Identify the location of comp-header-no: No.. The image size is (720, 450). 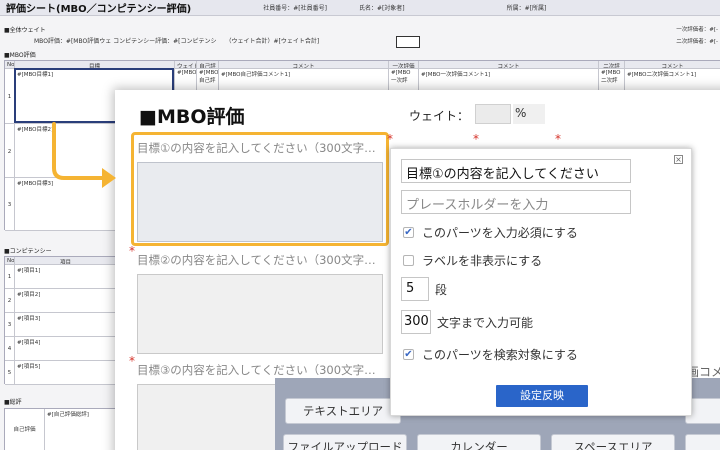
(10, 261).